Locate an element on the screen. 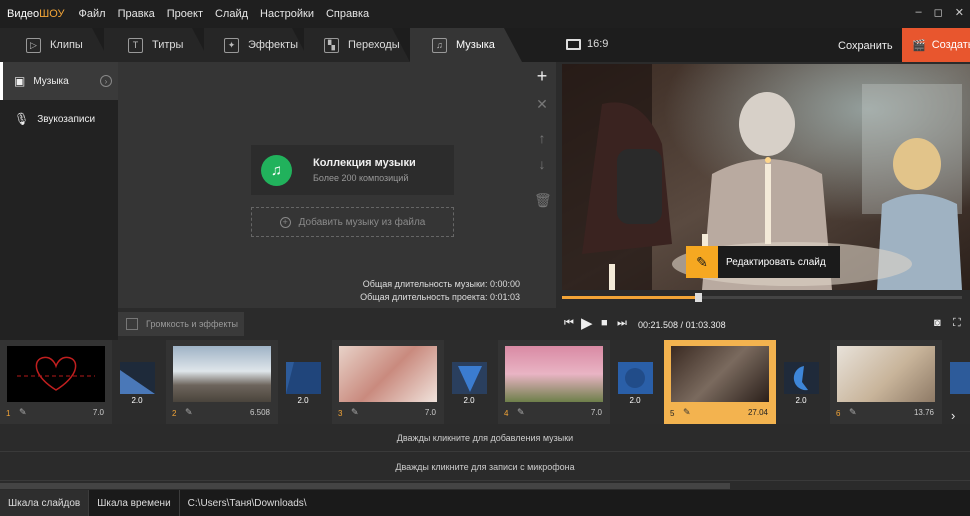 The image size is (970, 516). menu-settings: Настройки is located at coordinates (287, 14).